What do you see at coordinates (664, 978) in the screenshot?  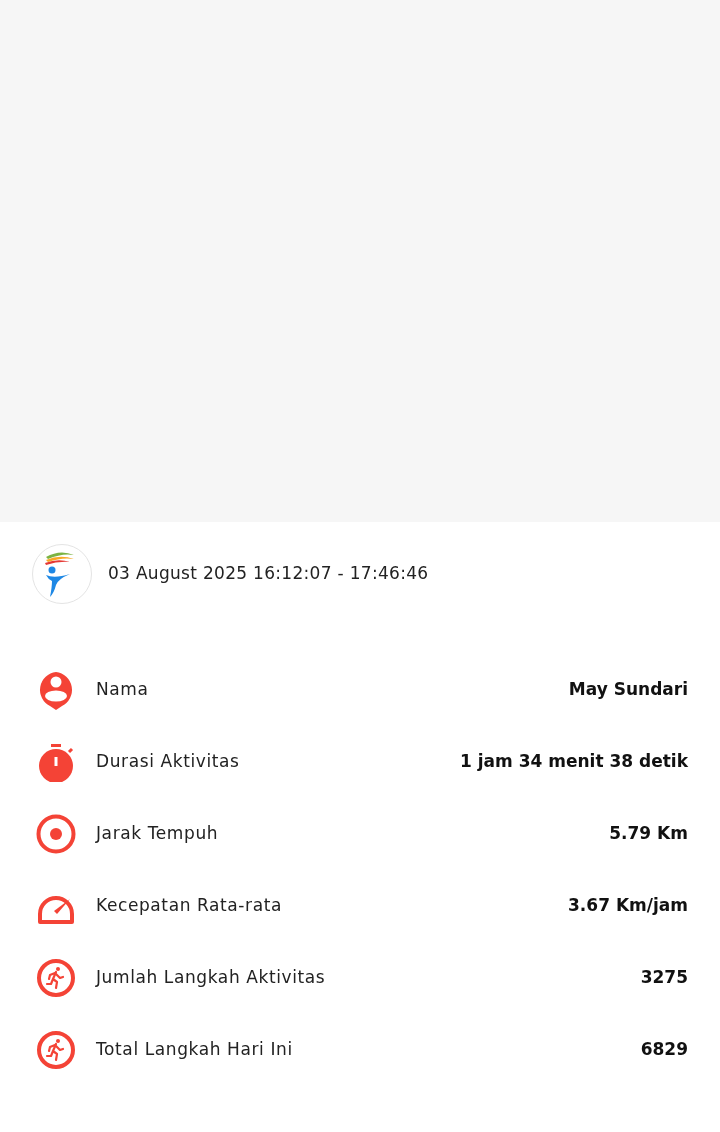 I see `stat-value: 3275` at bounding box center [664, 978].